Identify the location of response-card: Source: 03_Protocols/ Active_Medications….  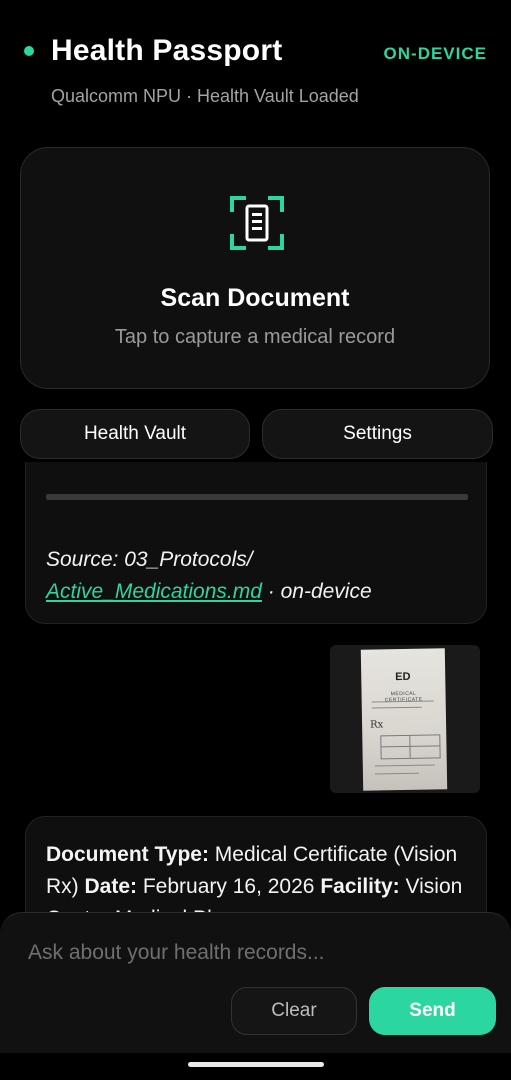
(256, 543).